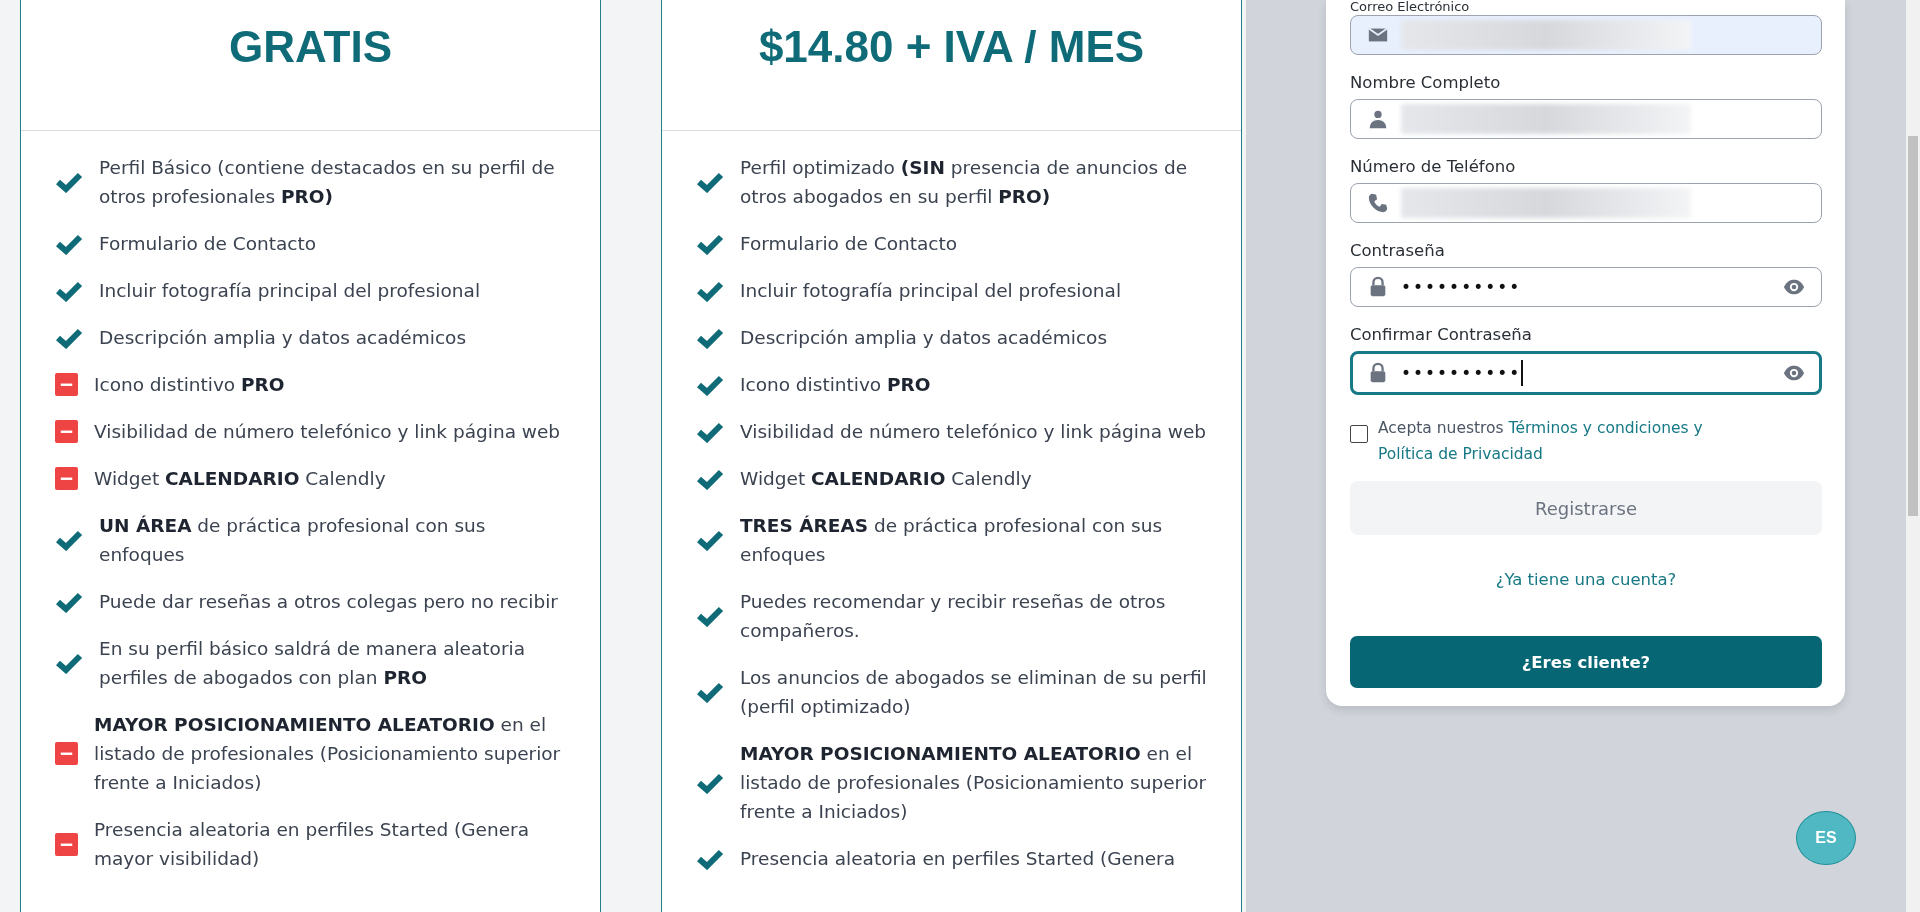 Image resolution: width=1920 pixels, height=912 pixels. I want to click on feature-text: Los anuncios de abogados se eliminan de su perfil (perfil optimizado), so click(974, 692).